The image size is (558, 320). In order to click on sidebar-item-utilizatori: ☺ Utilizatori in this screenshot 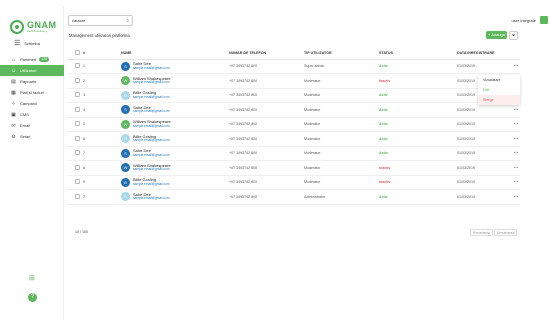, I will do `click(32, 70)`.